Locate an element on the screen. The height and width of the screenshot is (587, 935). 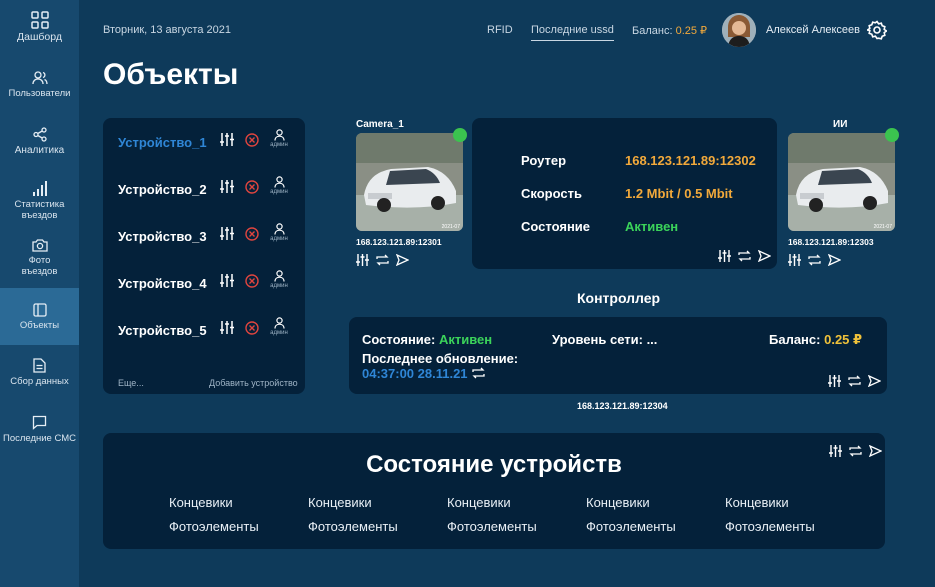
controller-title: Контроллер is located at coordinates (619, 298).